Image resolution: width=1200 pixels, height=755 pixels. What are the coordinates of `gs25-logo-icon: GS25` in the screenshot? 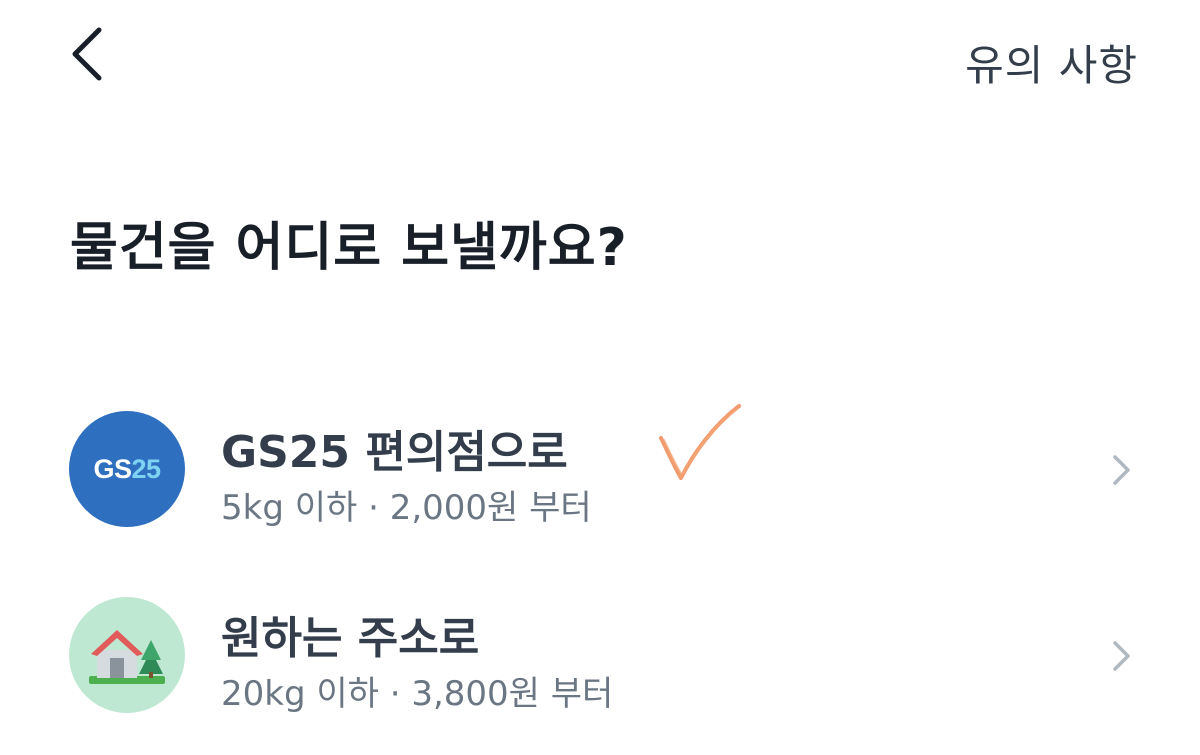 It's located at (127, 469).